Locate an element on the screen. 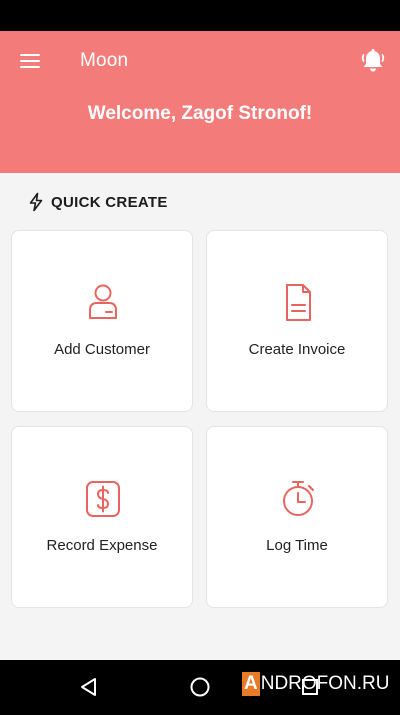 The image size is (400, 715). quick-create-label: QUICK CREATE is located at coordinates (109, 202).